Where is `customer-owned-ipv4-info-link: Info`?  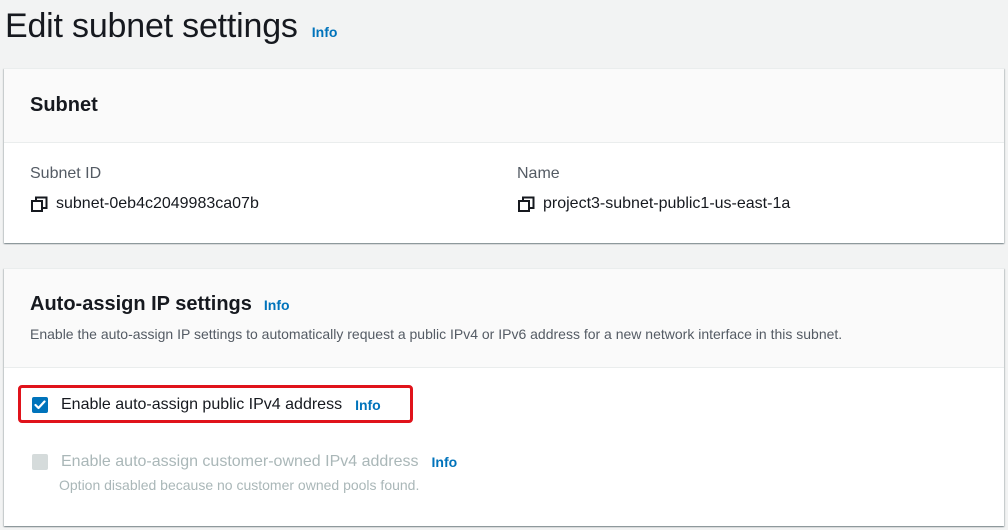 customer-owned-ipv4-info-link: Info is located at coordinates (445, 462).